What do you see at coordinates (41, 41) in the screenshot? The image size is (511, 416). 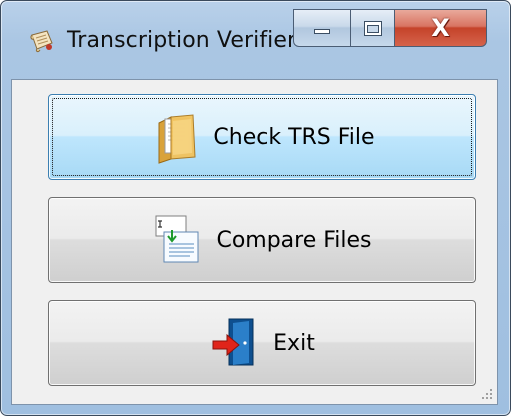 I see `scroll-icon` at bounding box center [41, 41].